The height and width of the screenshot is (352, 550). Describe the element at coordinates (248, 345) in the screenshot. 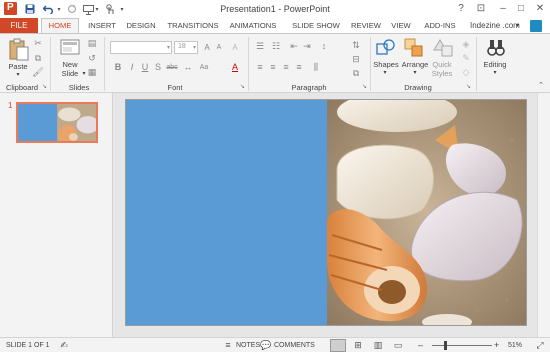

I see `notes-button: NOTES` at that location.